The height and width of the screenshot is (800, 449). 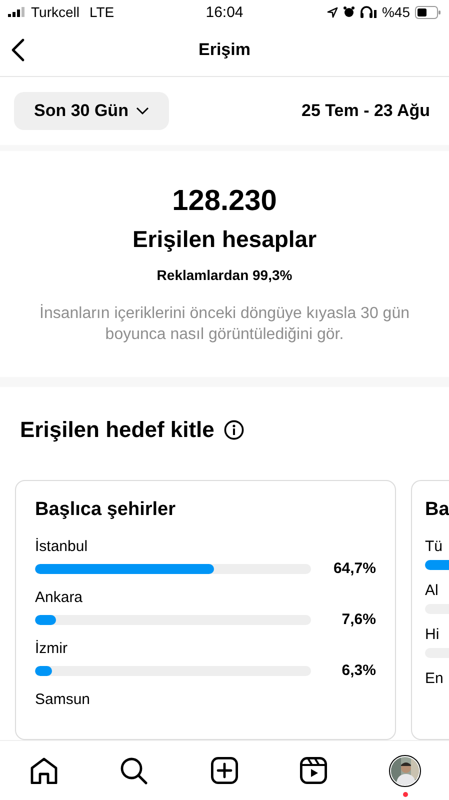 I want to click on city-name: İstanbul, so click(x=62, y=546).